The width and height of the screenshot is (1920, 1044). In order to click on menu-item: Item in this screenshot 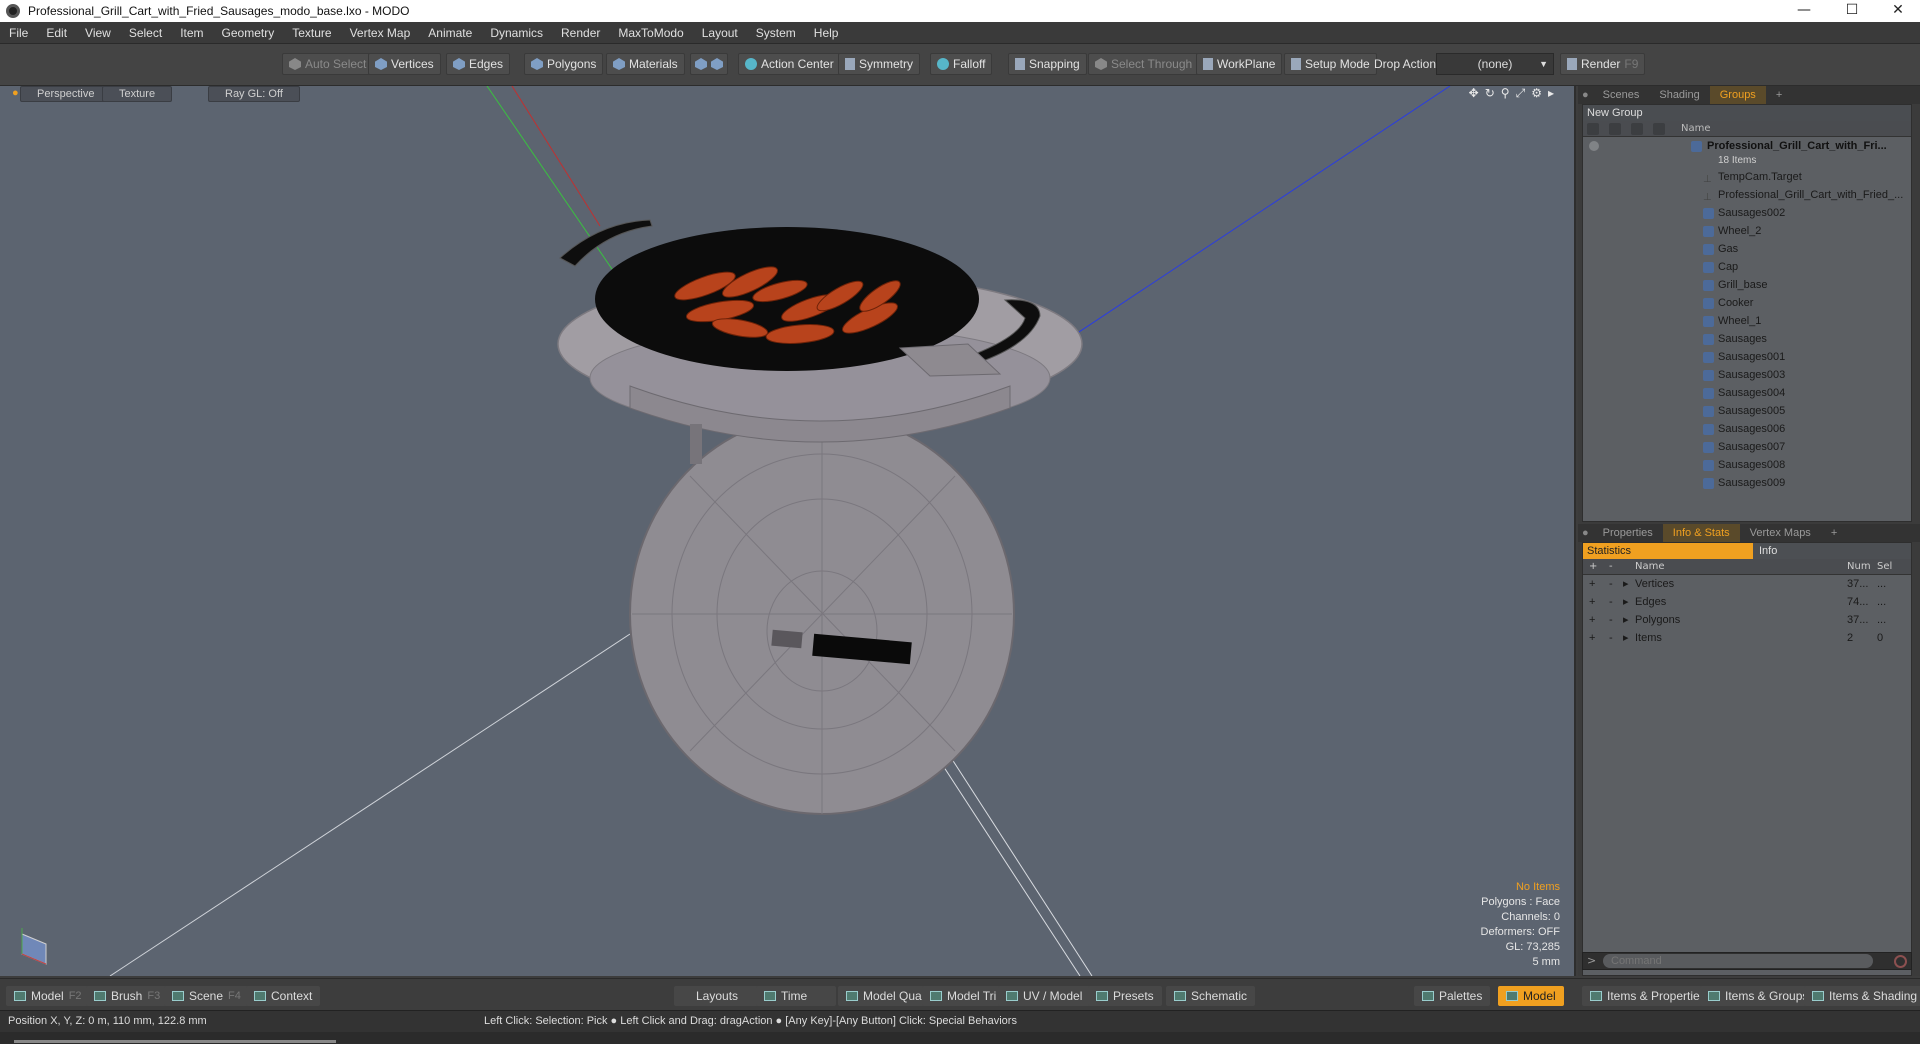, I will do `click(191, 33)`.